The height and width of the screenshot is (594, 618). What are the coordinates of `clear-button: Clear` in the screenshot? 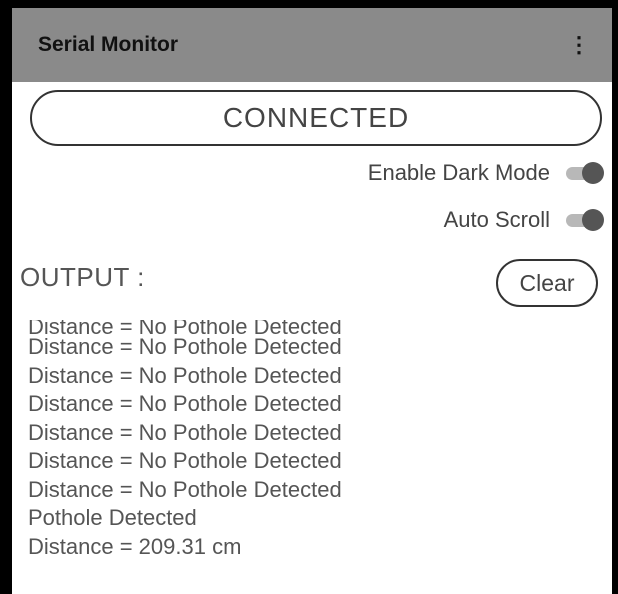 It's located at (547, 283).